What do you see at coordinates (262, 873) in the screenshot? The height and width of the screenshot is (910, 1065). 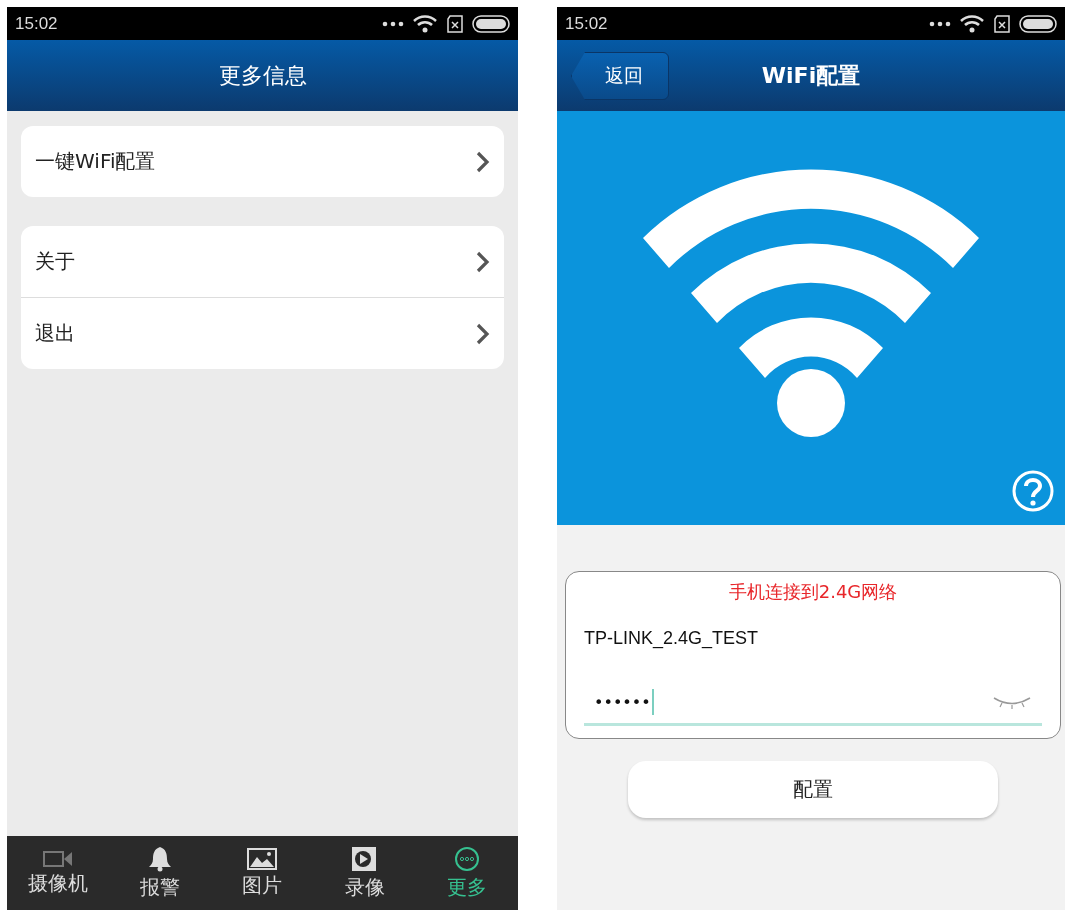 I see `tab-item: 图片` at bounding box center [262, 873].